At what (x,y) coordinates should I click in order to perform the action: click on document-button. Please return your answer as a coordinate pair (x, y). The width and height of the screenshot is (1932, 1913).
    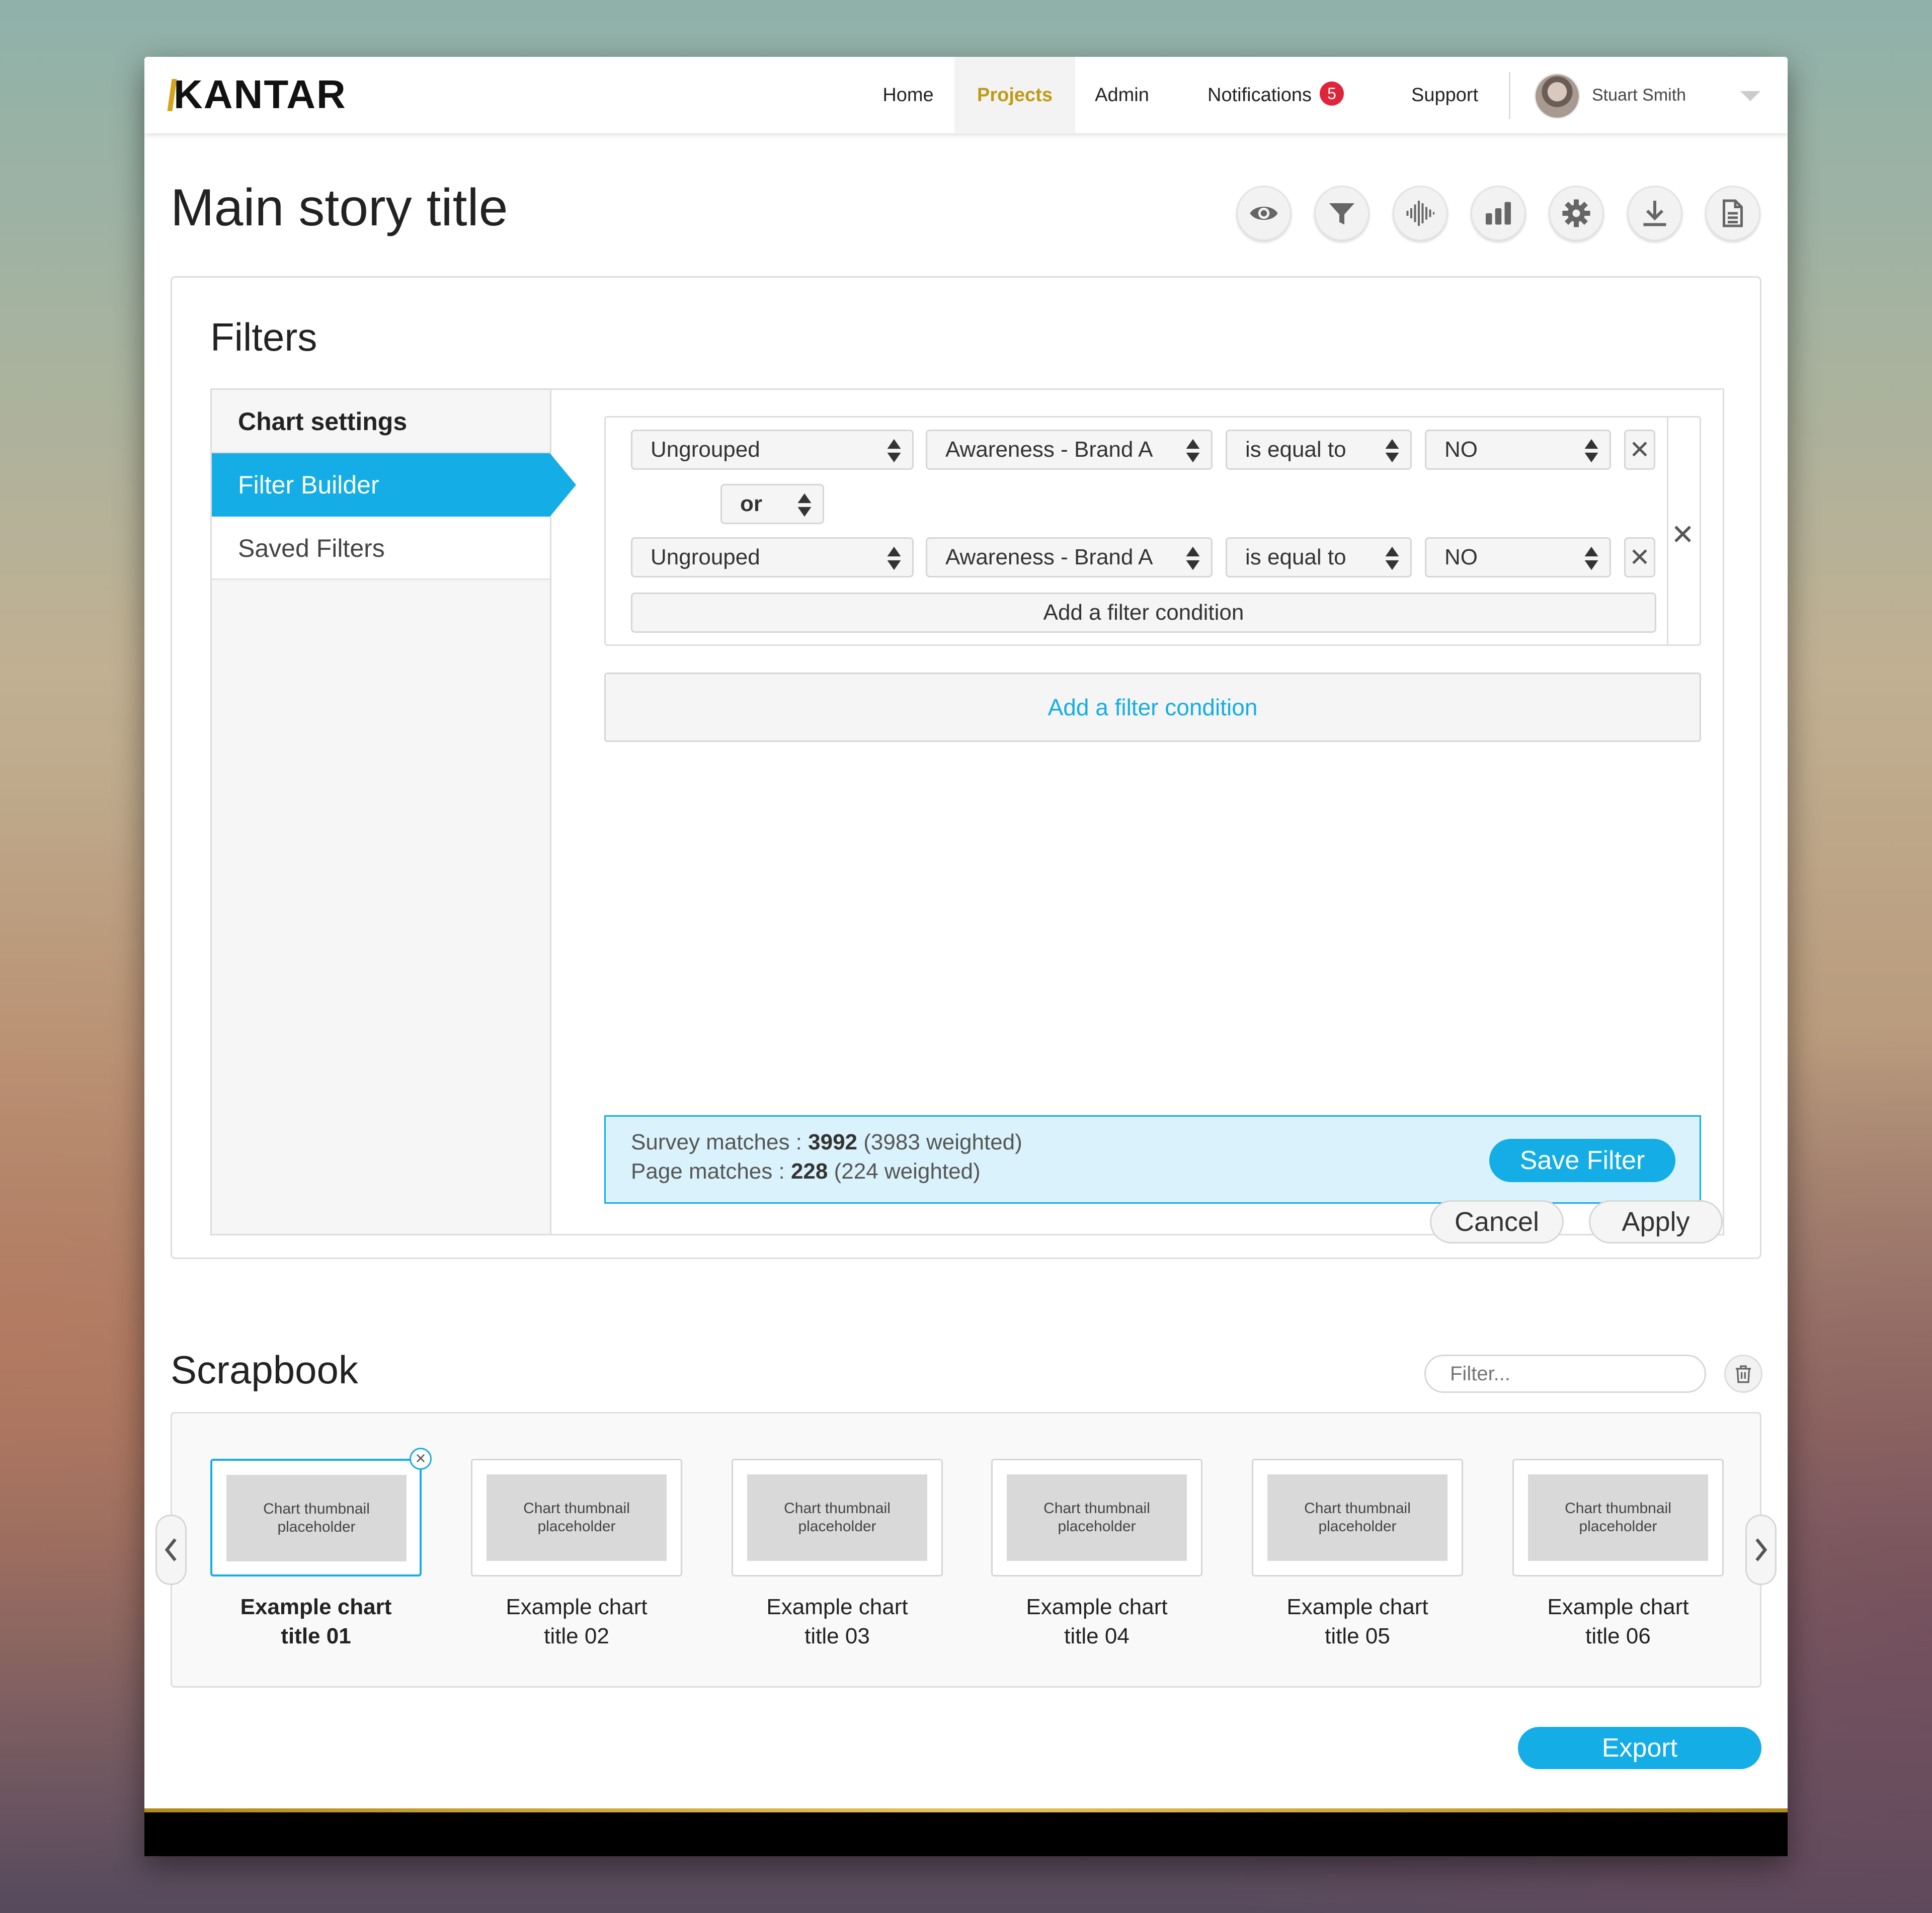
    Looking at the image, I should click on (1732, 214).